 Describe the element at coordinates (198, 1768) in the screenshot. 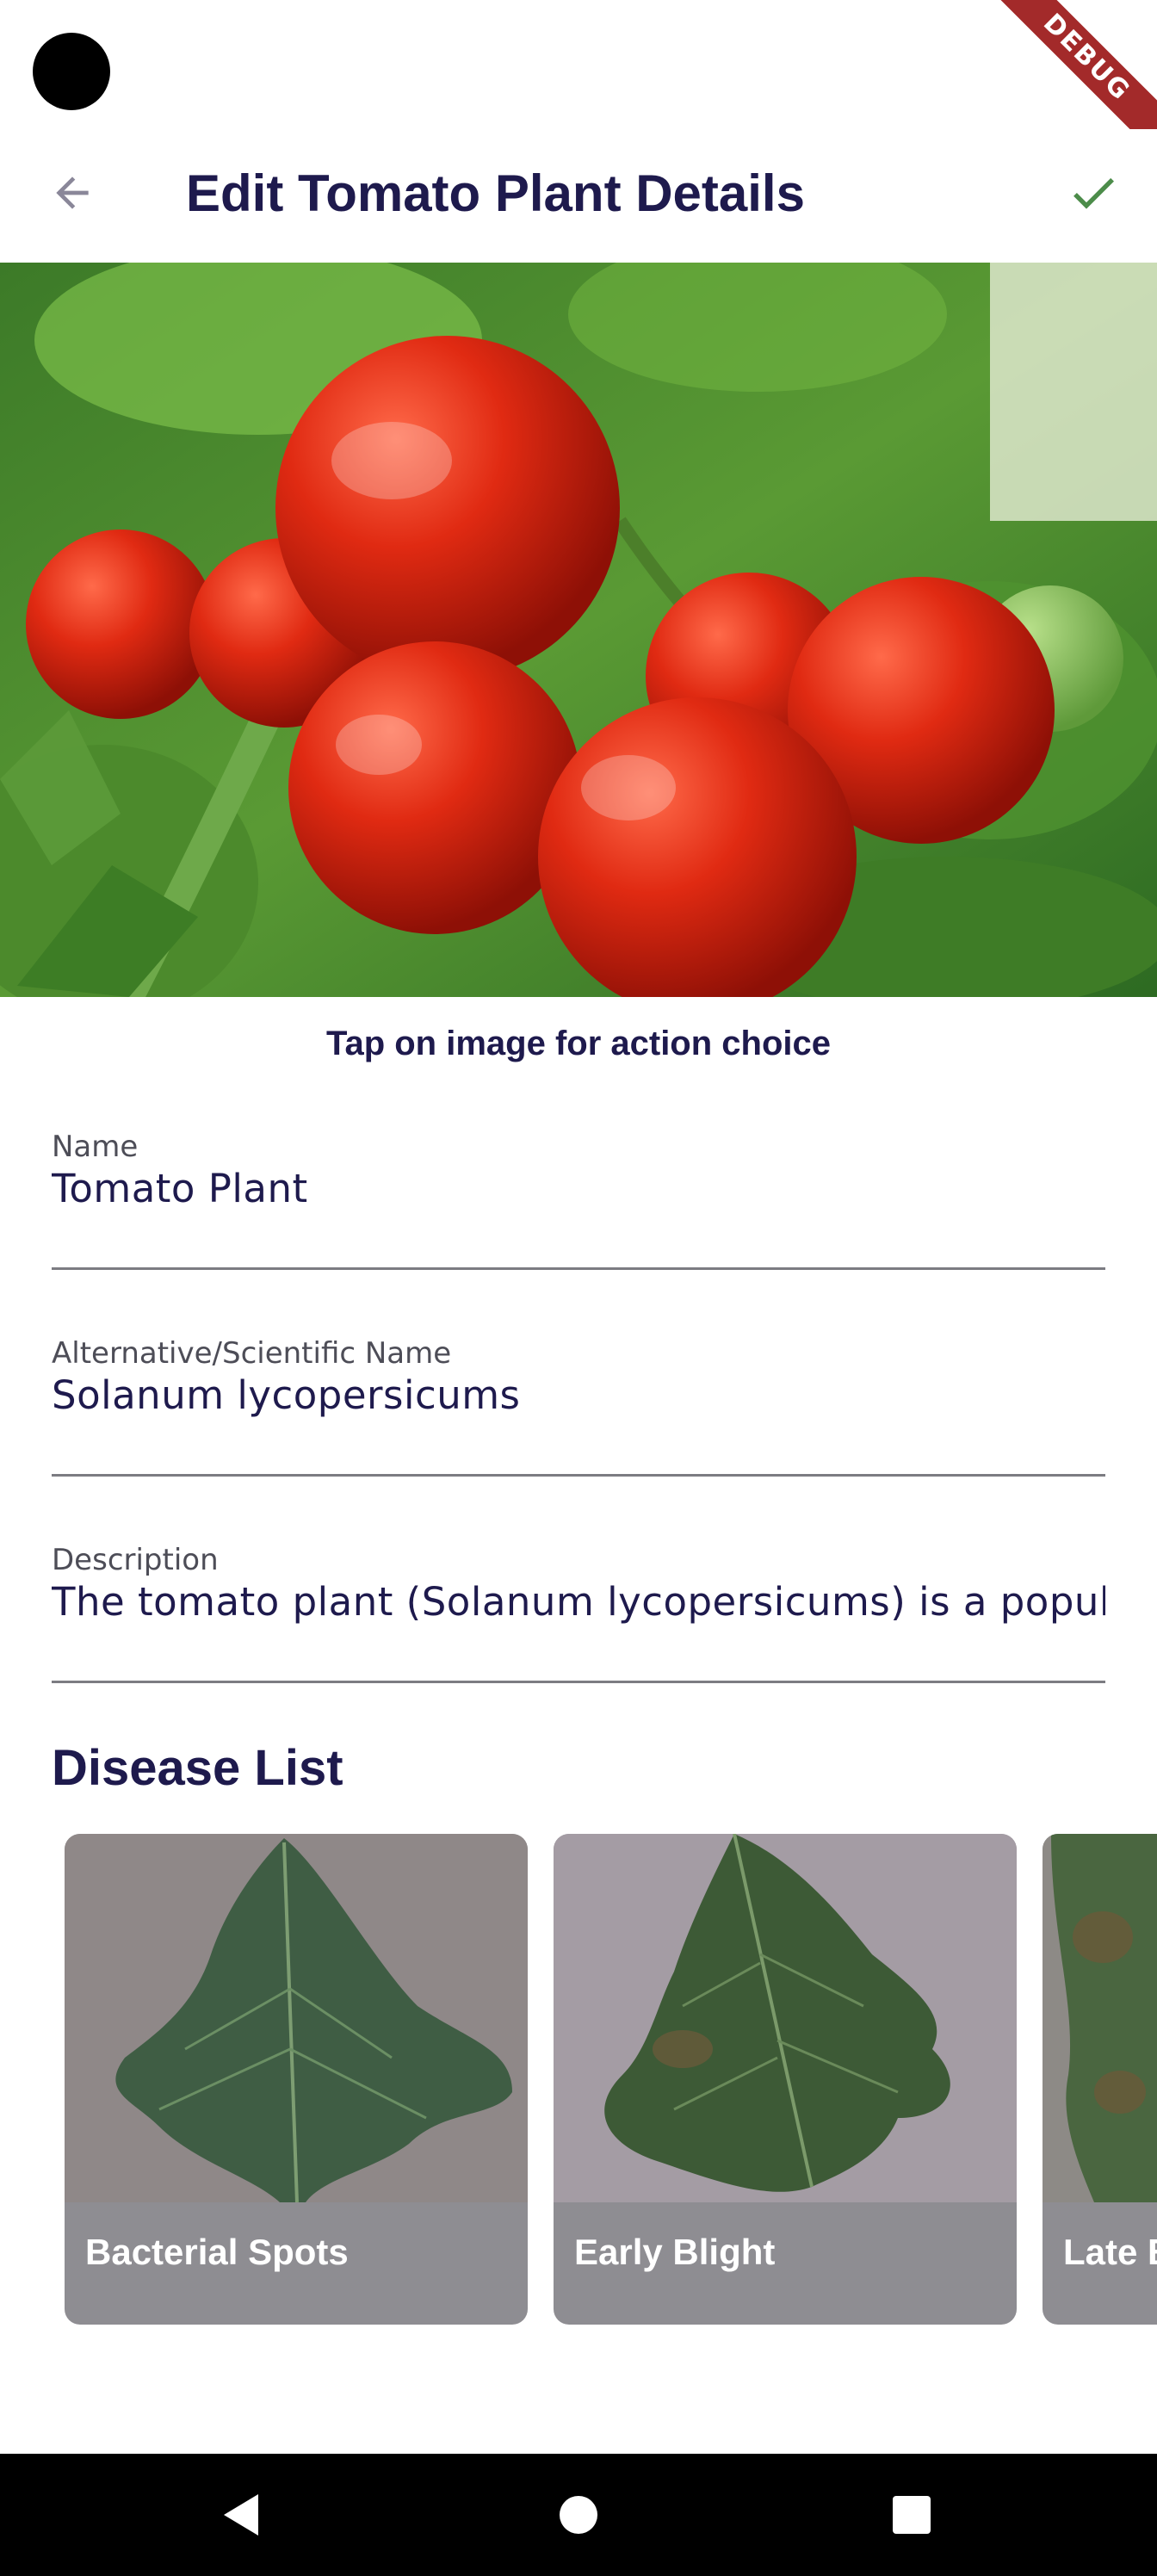

I see `disease-list-title: Disease List` at that location.